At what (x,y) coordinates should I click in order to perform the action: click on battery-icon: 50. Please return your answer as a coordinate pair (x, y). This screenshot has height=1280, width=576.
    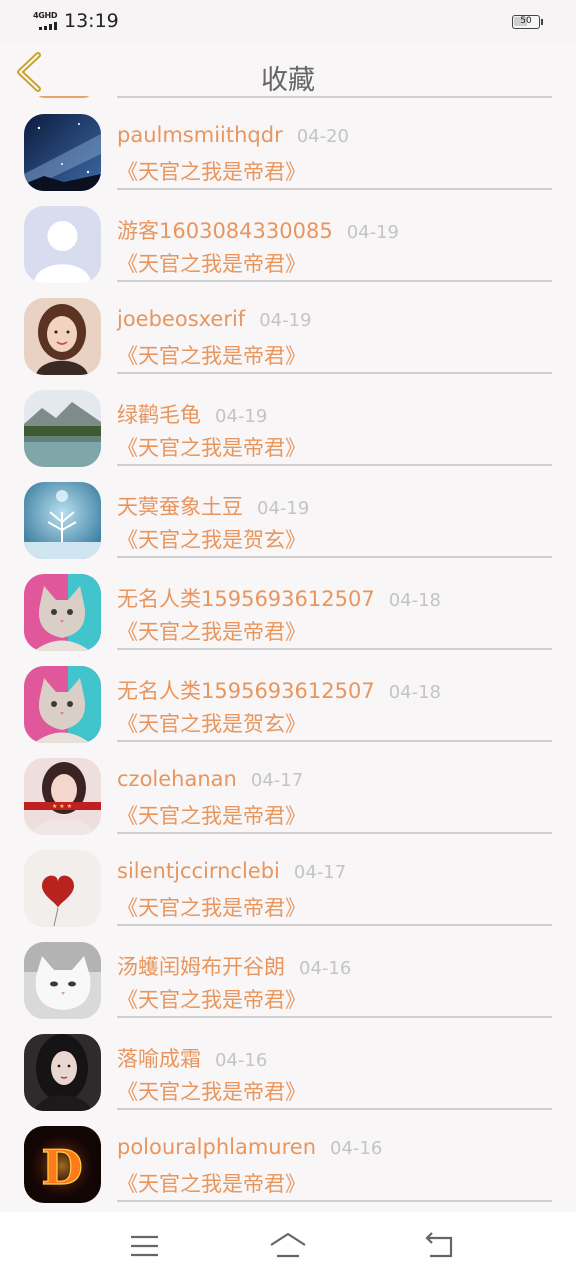
    Looking at the image, I should click on (526, 22).